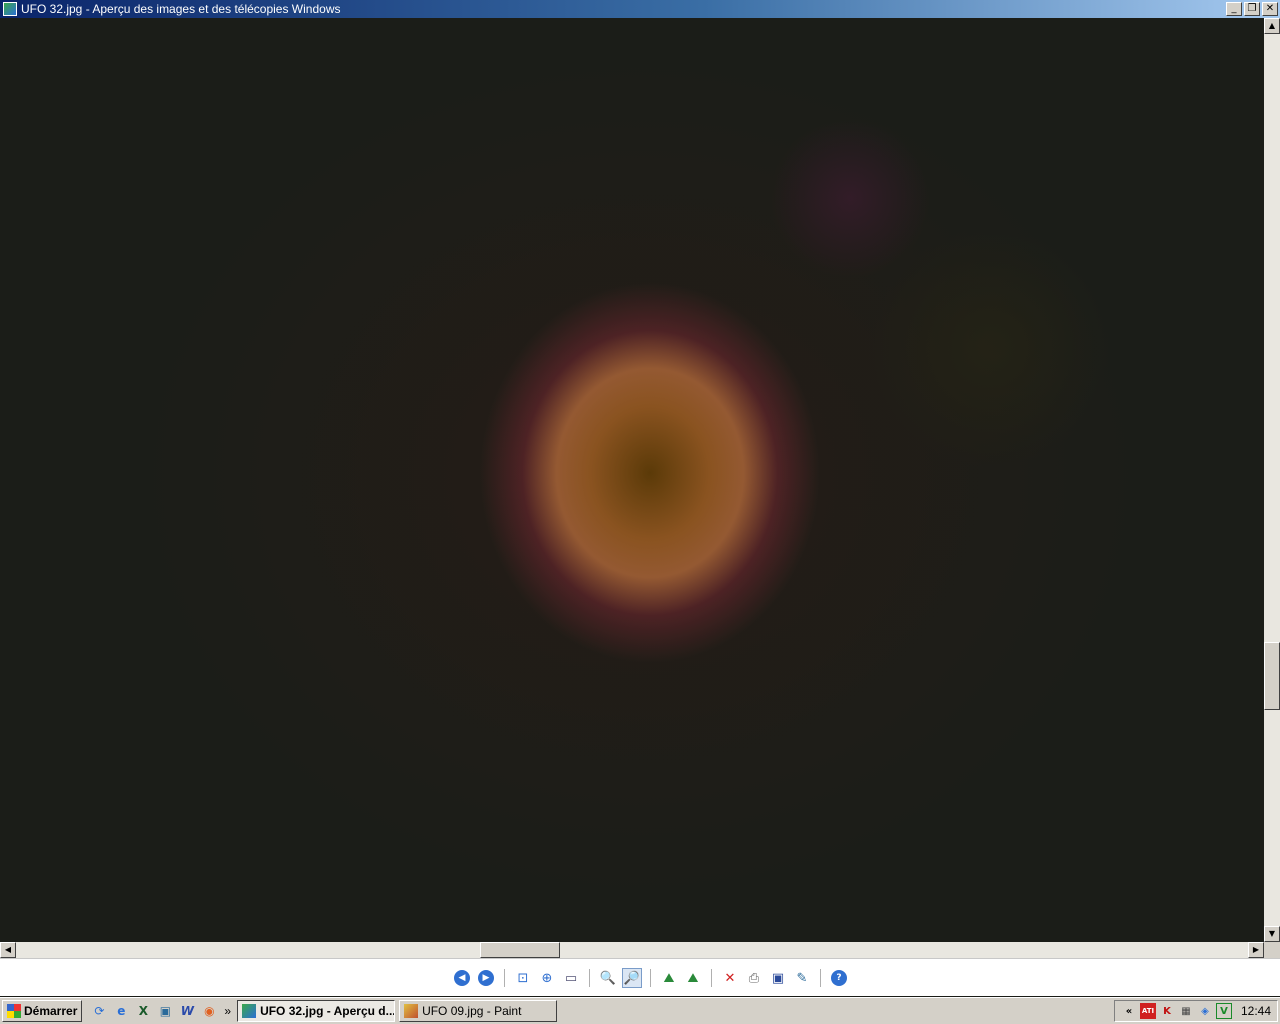  Describe the element at coordinates (51, 1011) in the screenshot. I see `start-label: Démarrer` at that location.